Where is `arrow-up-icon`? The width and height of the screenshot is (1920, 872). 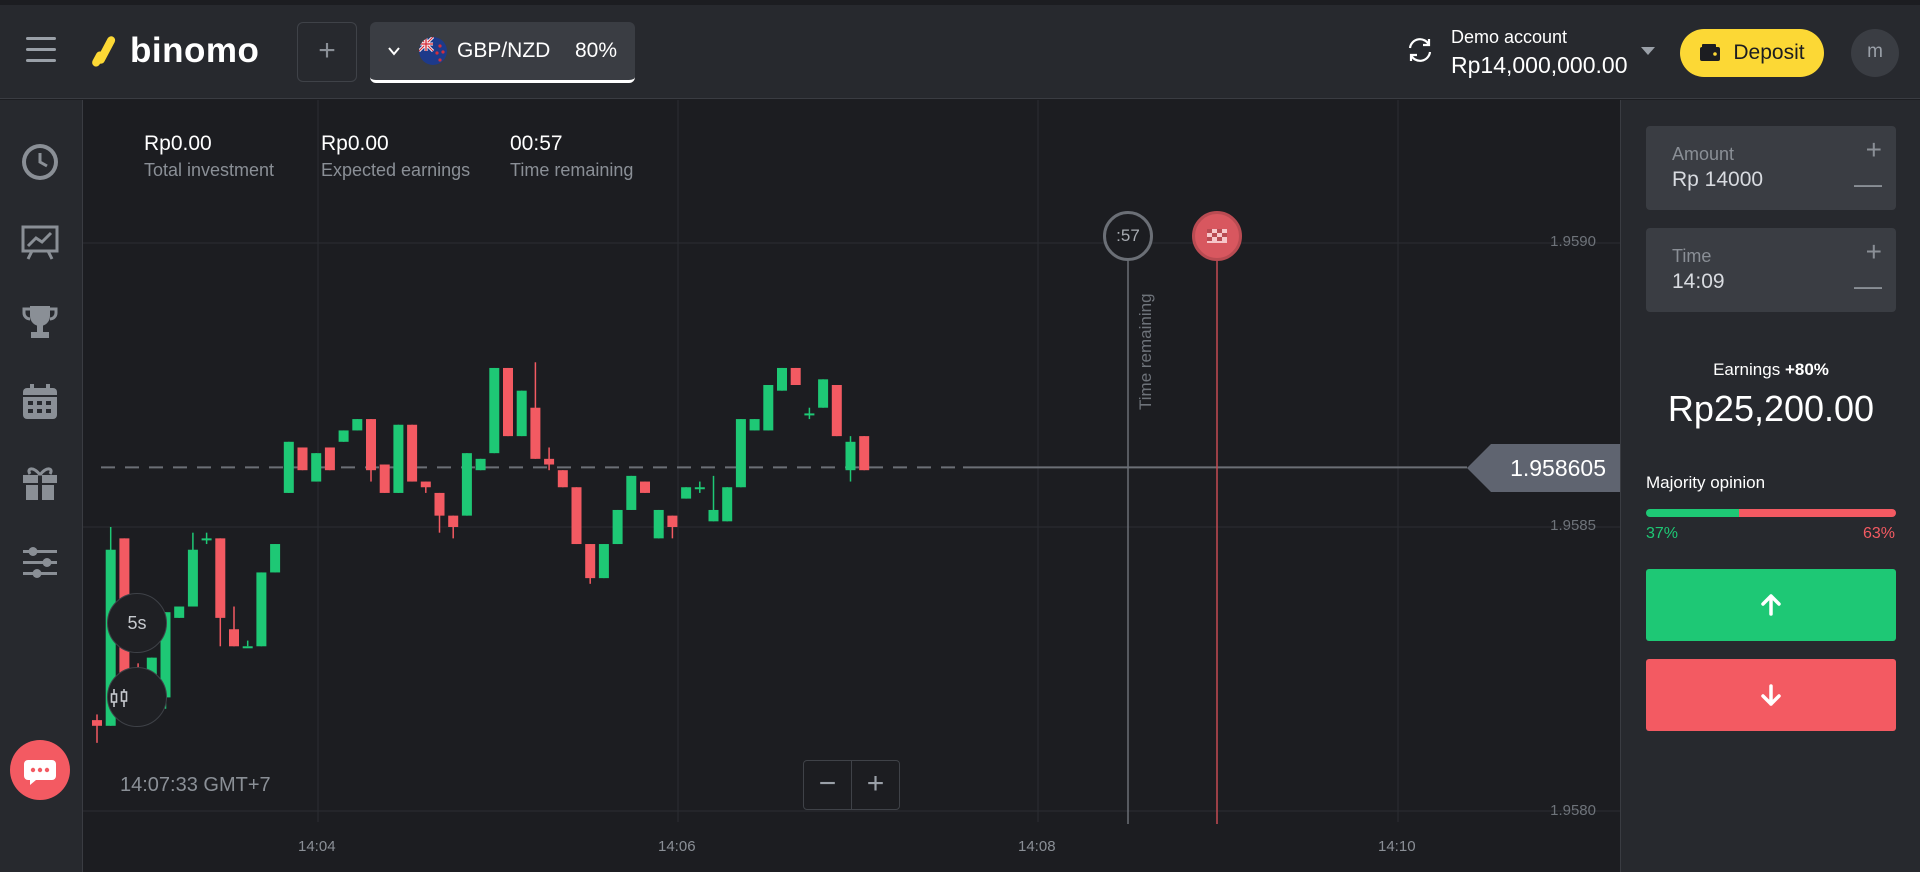
arrow-up-icon is located at coordinates (1771, 605).